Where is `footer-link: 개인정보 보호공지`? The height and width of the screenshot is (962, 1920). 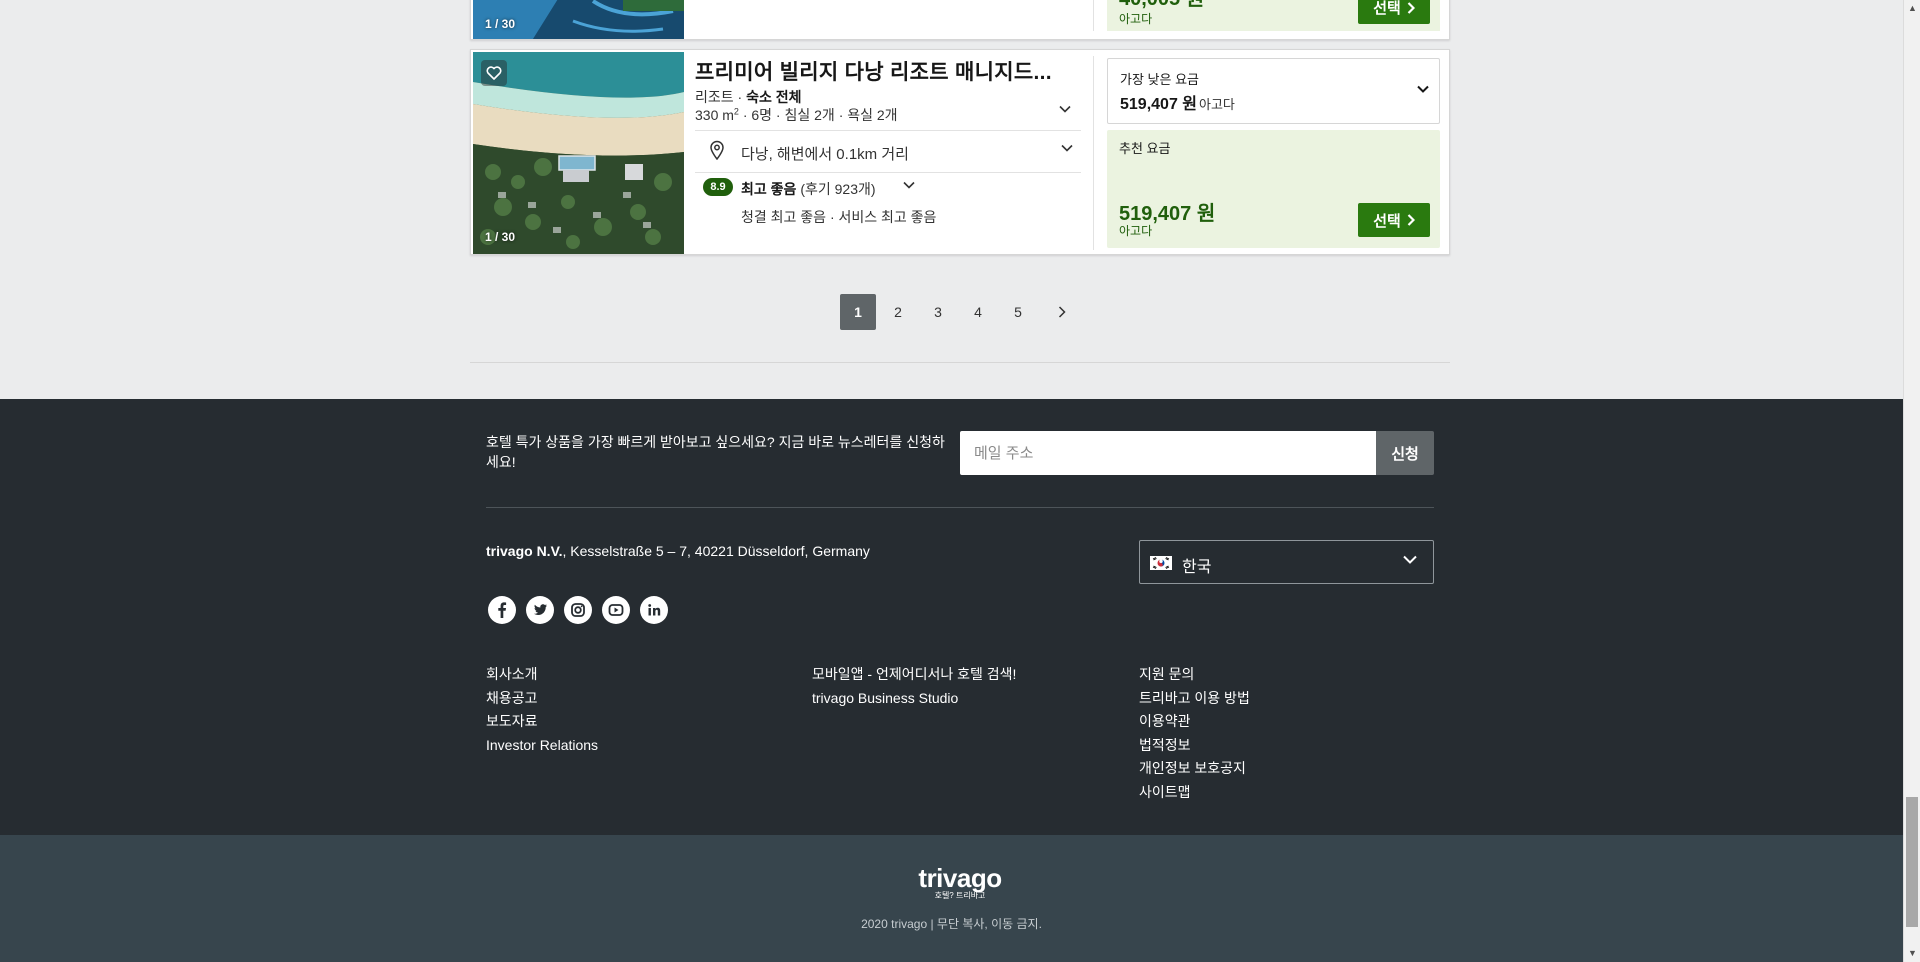
footer-link: 개인정보 보호공지 is located at coordinates (1194, 769).